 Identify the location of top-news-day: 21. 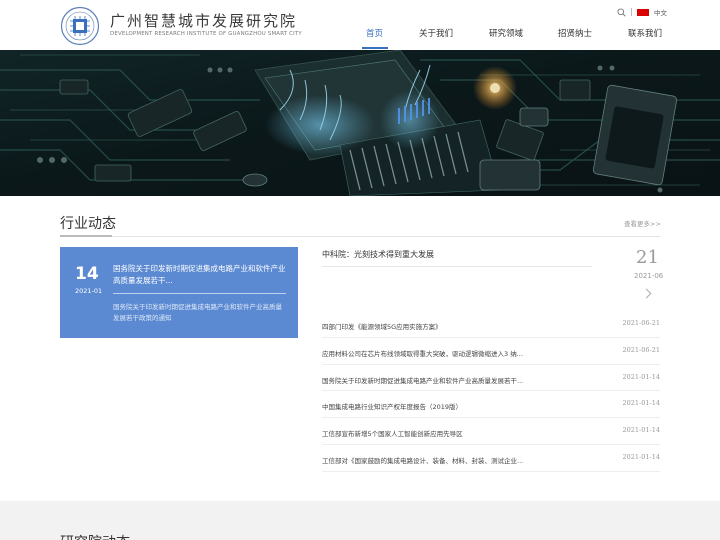
(647, 257).